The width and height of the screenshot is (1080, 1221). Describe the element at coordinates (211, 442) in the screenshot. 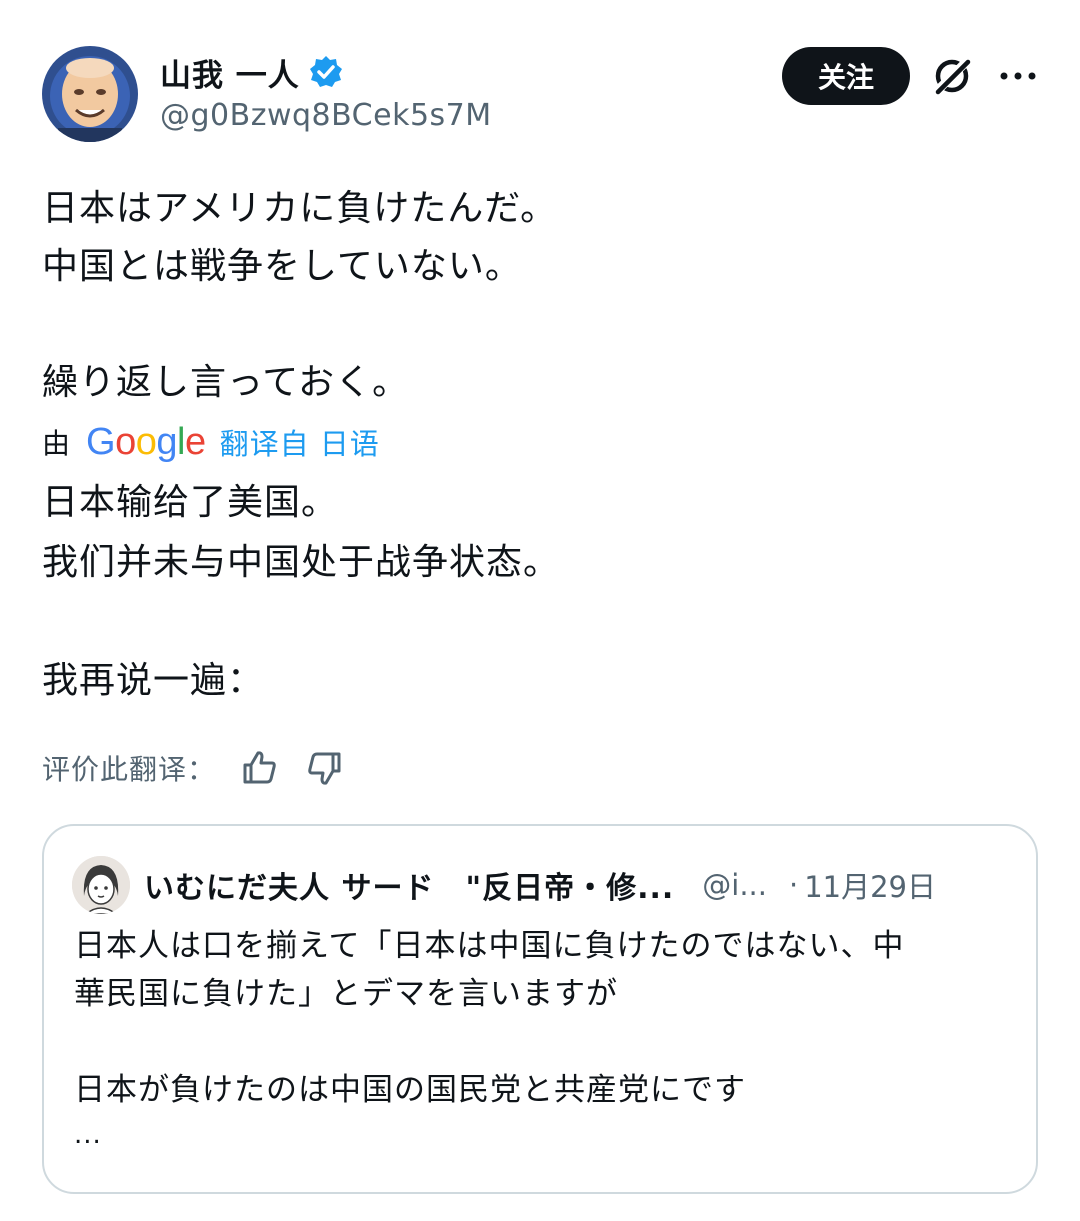

I see `translation-attribution: 由 Google 翻译自 日语` at that location.